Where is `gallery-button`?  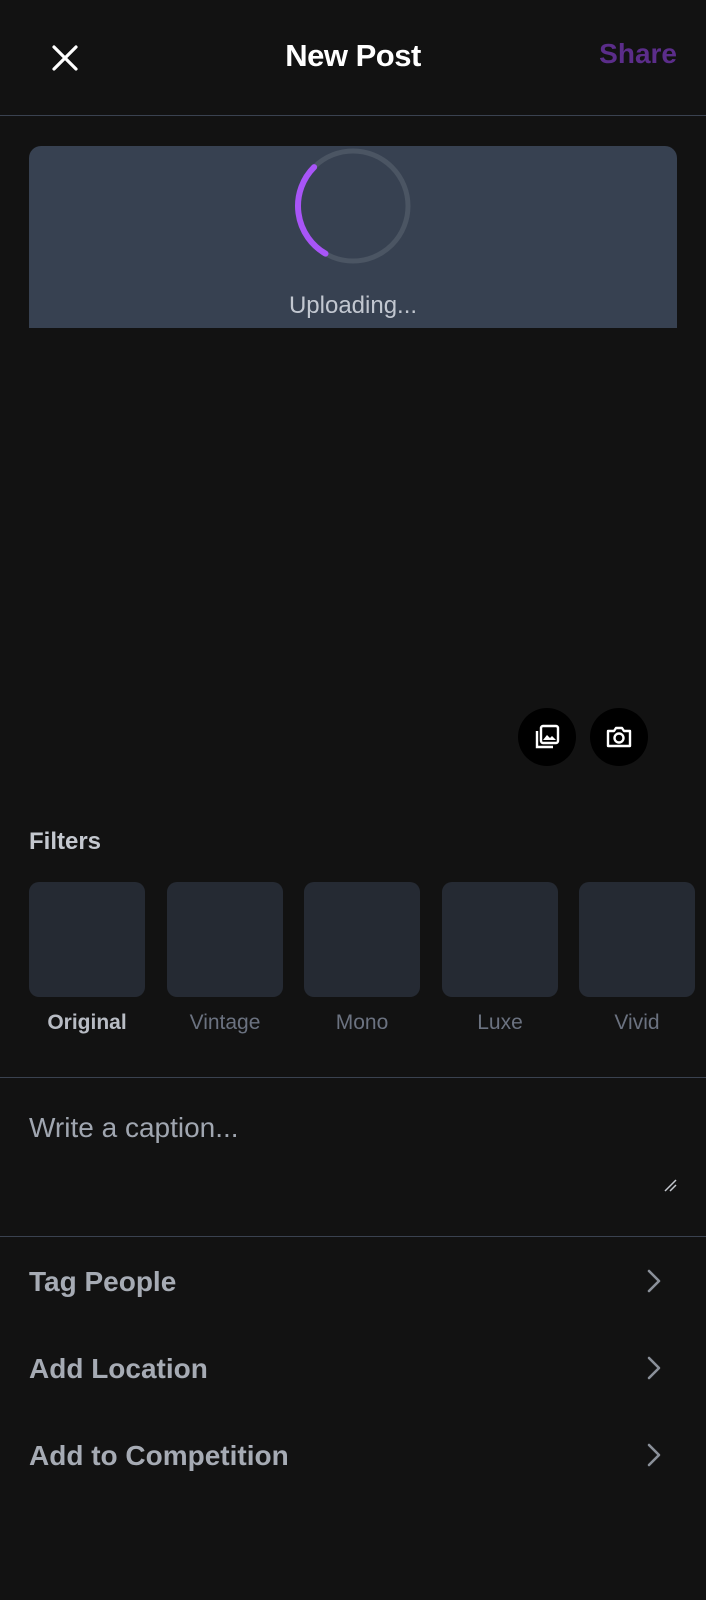
gallery-button is located at coordinates (547, 737).